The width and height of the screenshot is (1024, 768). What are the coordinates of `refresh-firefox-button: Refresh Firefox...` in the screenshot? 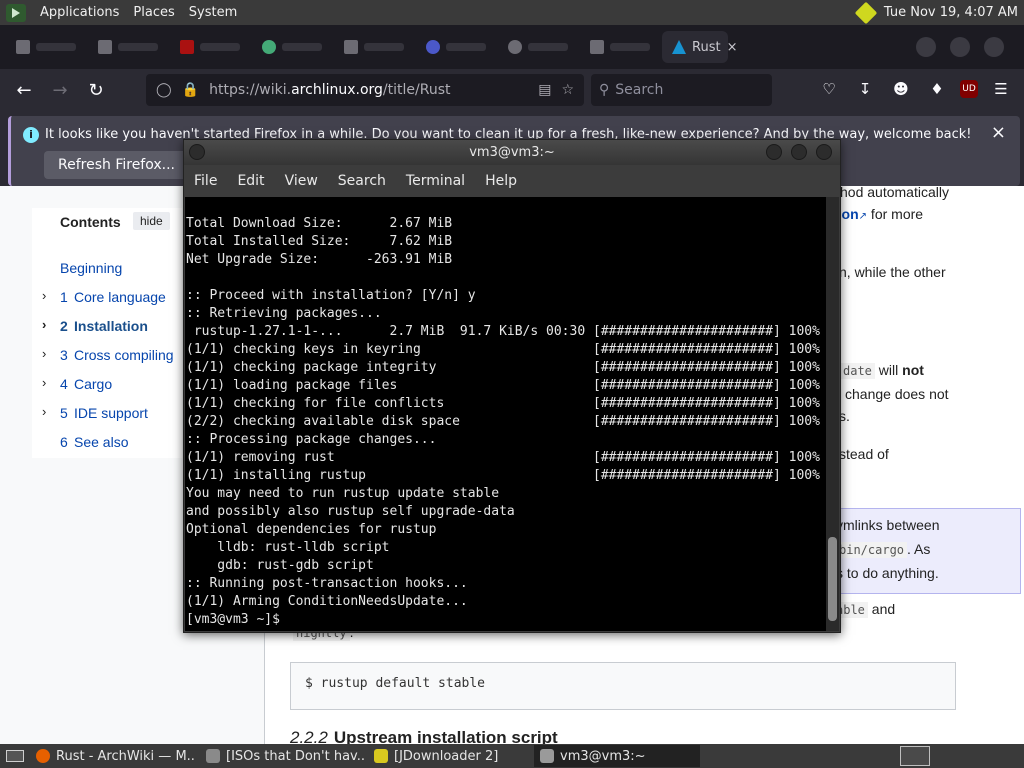 It's located at (117, 165).